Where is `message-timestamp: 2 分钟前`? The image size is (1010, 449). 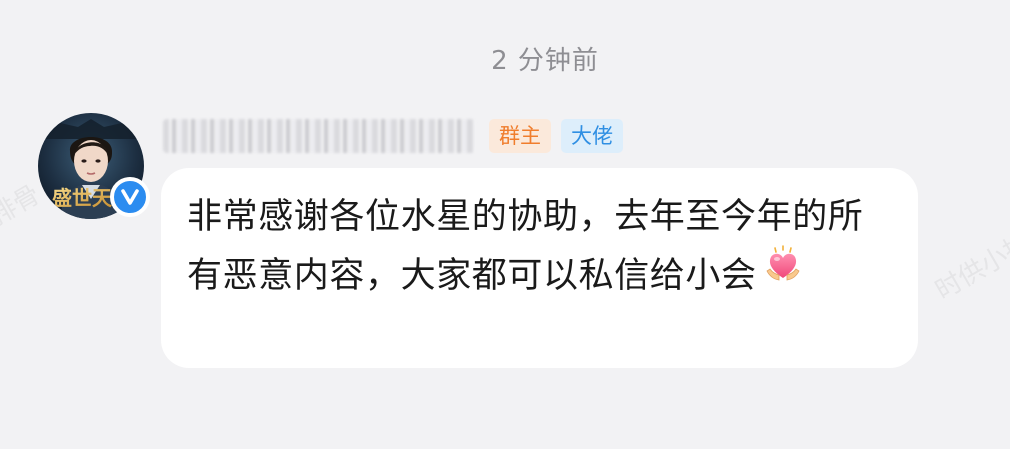
message-timestamp: 2 分钟前 is located at coordinates (545, 61).